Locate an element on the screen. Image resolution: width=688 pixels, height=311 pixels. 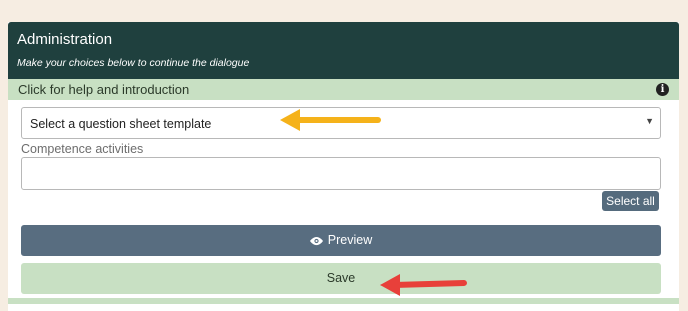
help-label: Click for help and introduction is located at coordinates (104, 89).